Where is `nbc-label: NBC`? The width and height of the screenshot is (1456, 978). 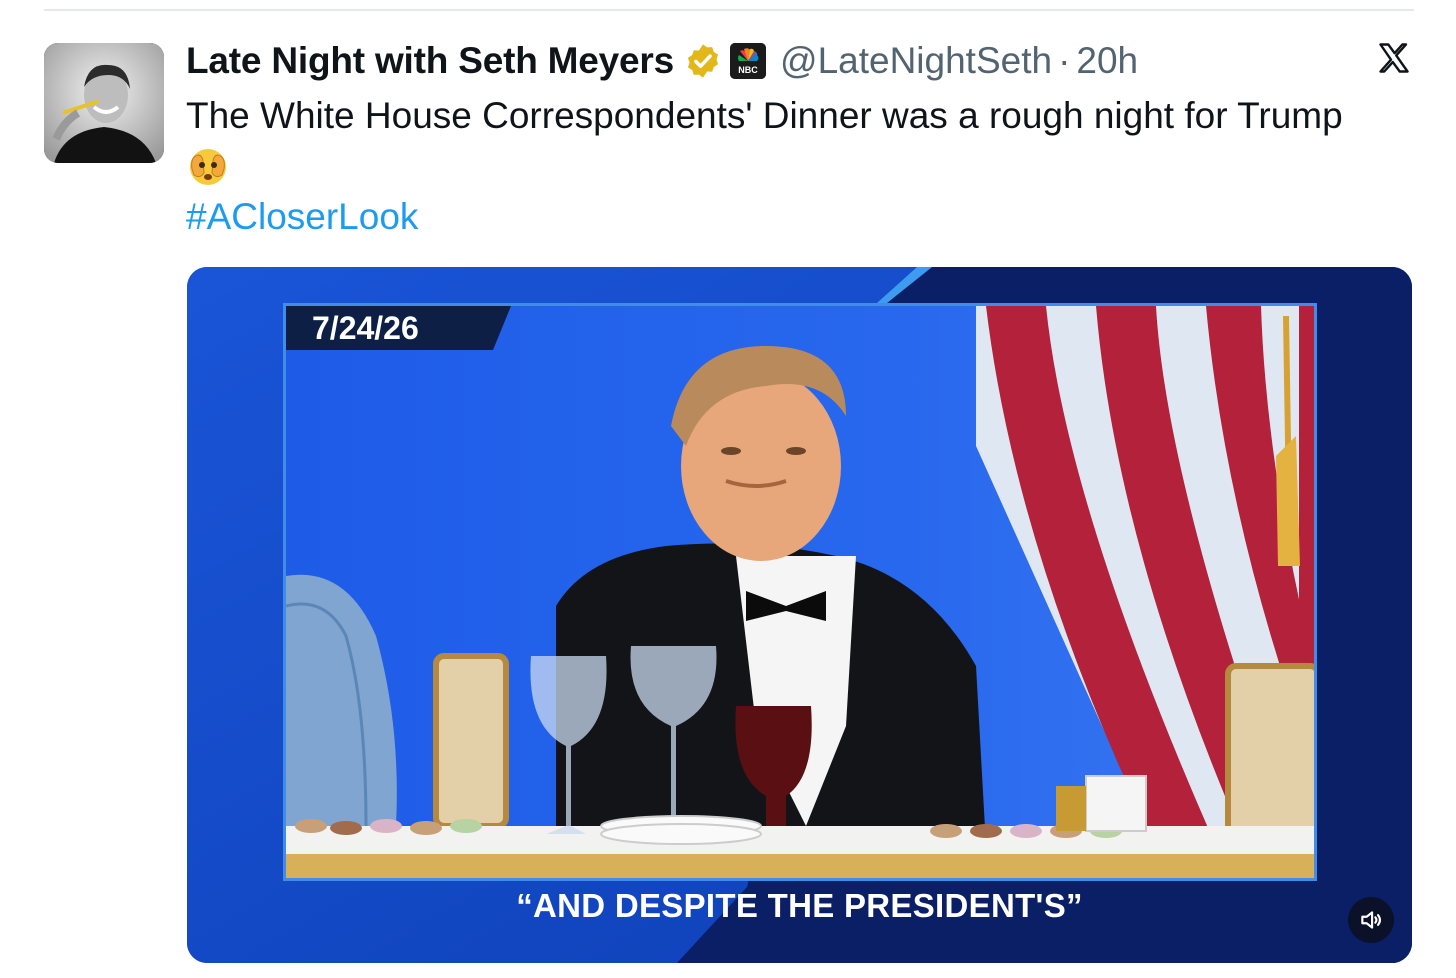 nbc-label: NBC is located at coordinates (748, 70).